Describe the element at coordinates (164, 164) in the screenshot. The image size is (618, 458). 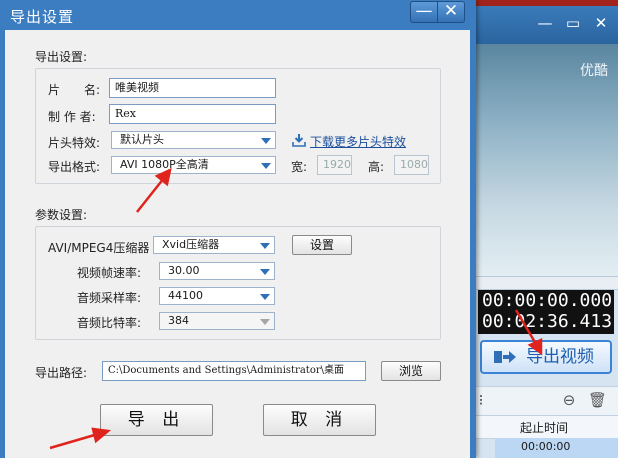
I see `format-value: AVI 1080P全高清` at that location.